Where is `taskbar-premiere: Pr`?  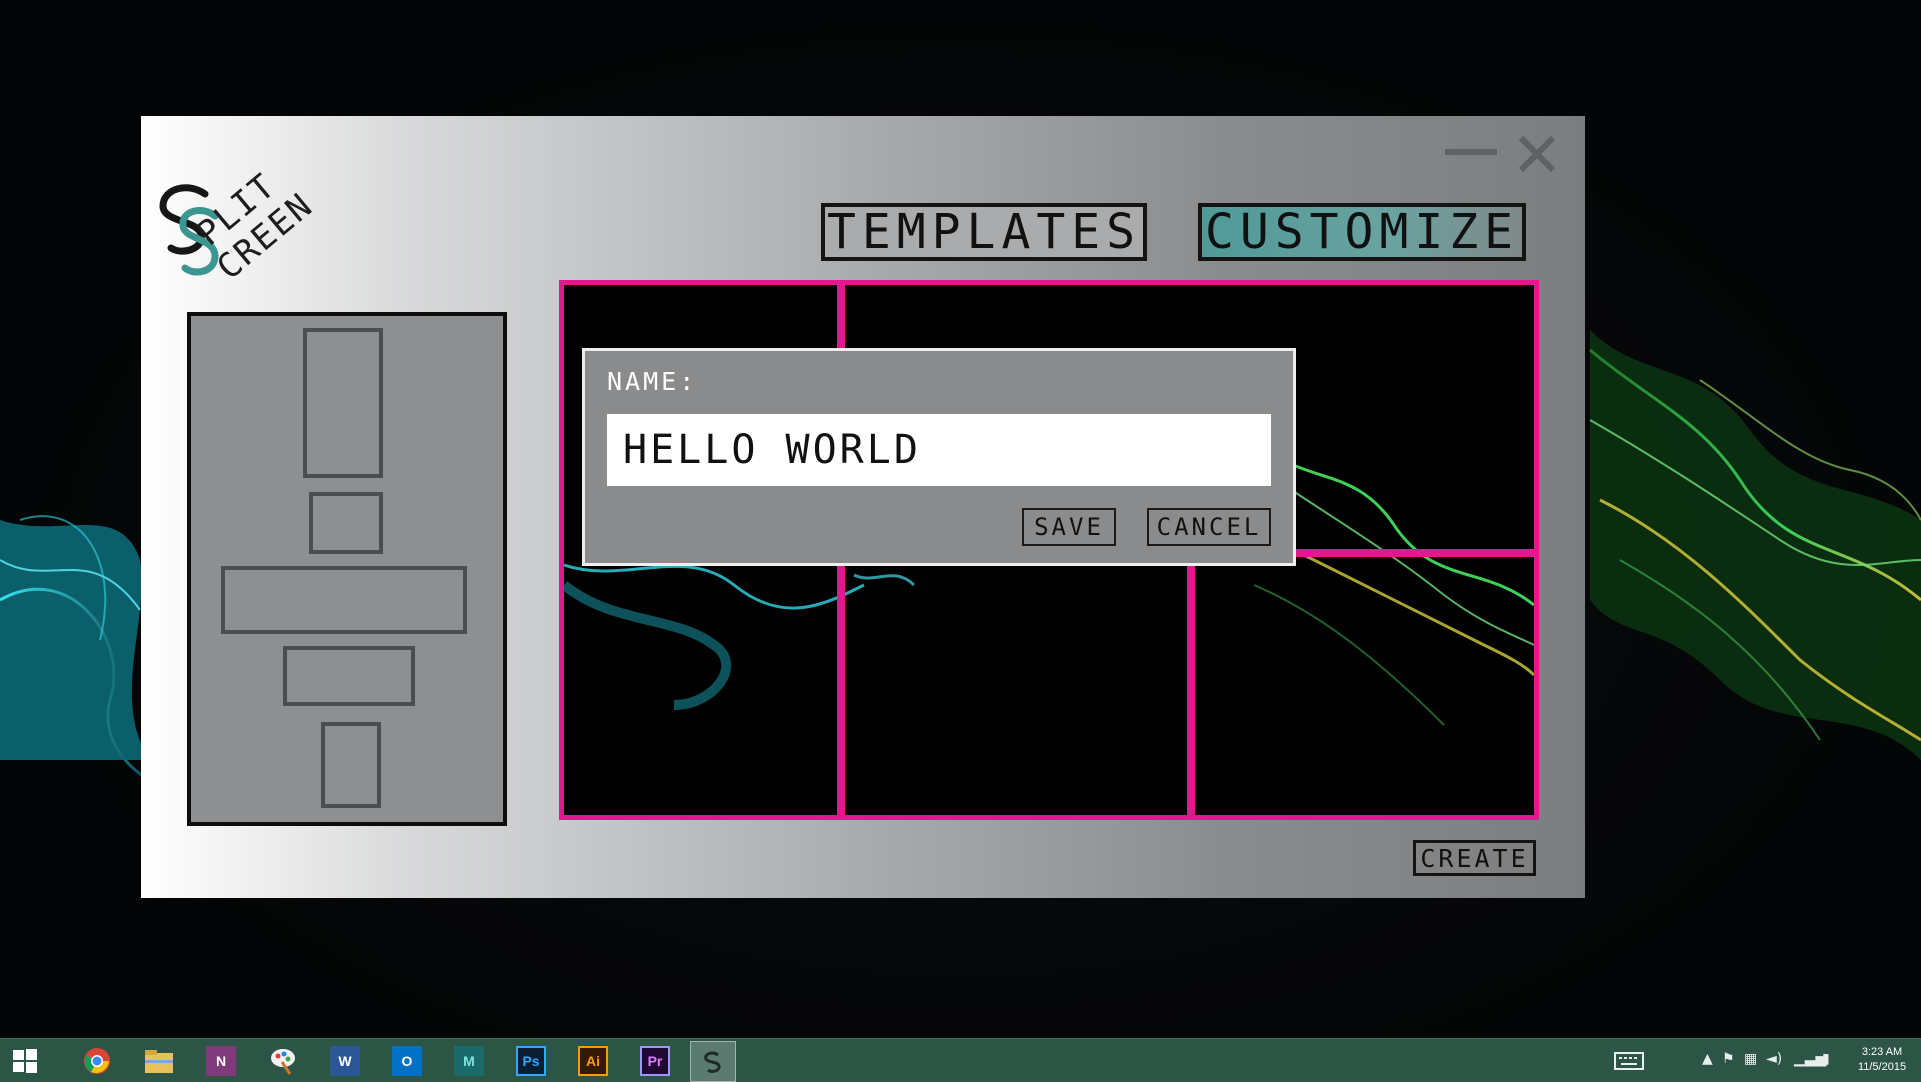
taskbar-premiere: Pr is located at coordinates (655, 1060).